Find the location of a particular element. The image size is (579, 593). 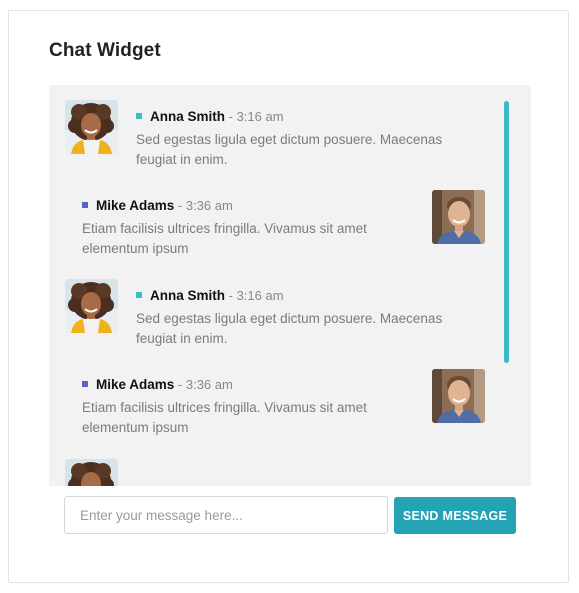

send-message-button: SEND MESSAGE is located at coordinates (455, 515).